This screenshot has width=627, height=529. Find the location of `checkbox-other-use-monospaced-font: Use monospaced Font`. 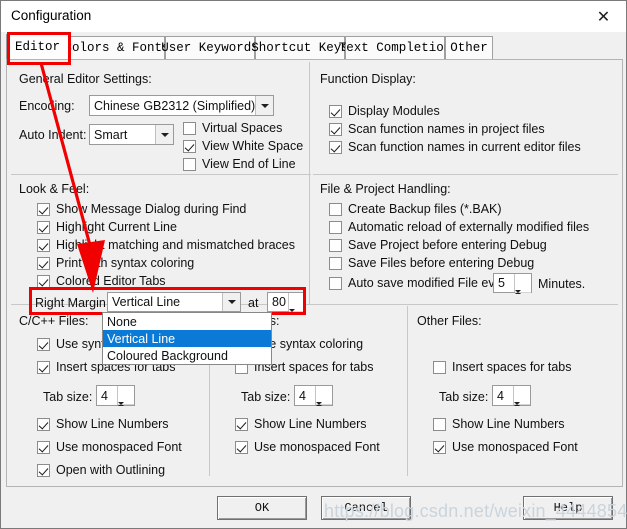

checkbox-other-use-monospaced-font: Use monospaced Font is located at coordinates (505, 447).